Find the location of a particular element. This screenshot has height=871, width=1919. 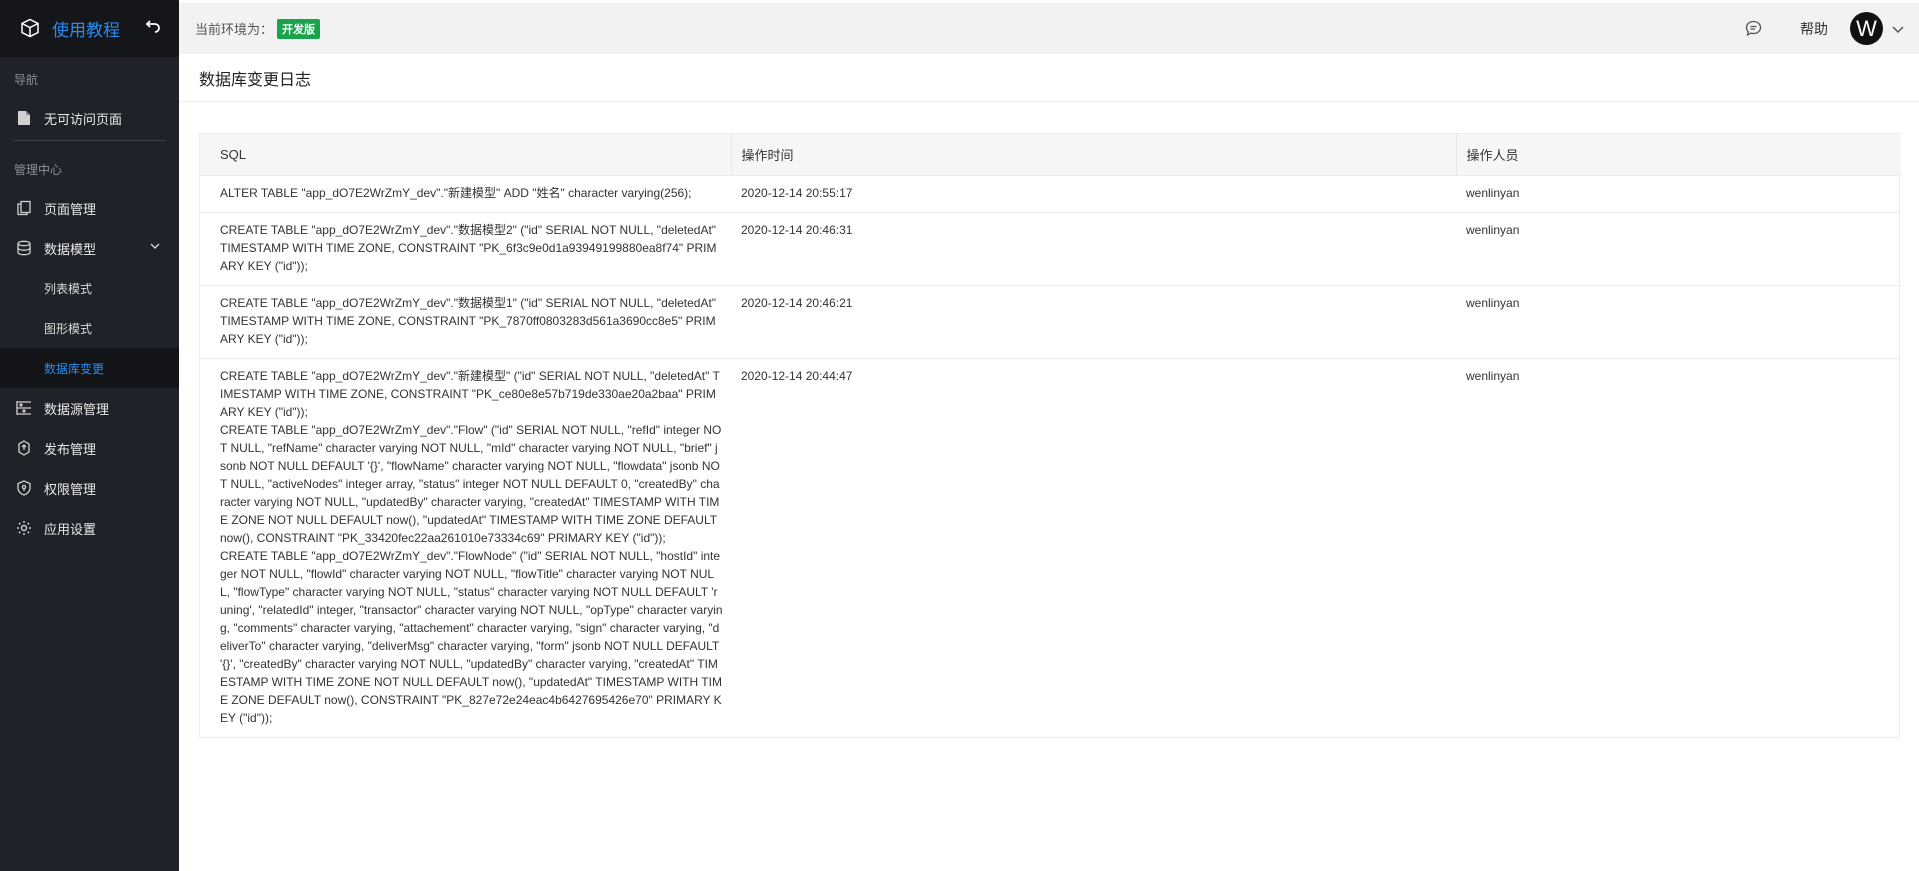

sidebar-item-label: 无可访问页面 is located at coordinates (83, 119).